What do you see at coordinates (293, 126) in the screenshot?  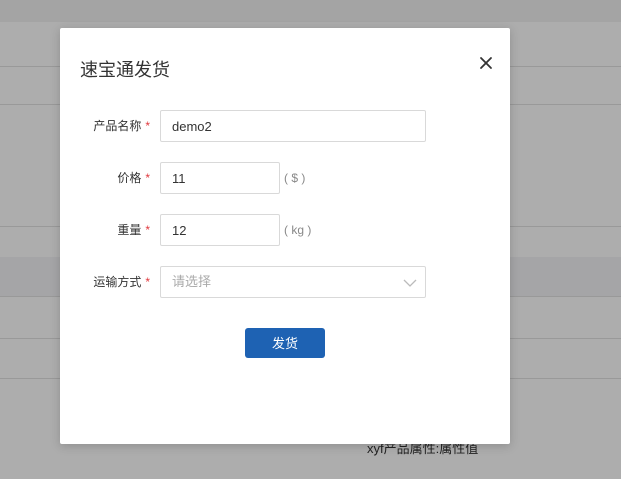 I see `product-name-input` at bounding box center [293, 126].